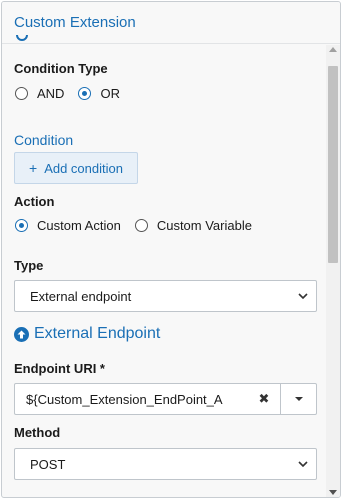  I want to click on radio-custom-action-circle, so click(21, 225).